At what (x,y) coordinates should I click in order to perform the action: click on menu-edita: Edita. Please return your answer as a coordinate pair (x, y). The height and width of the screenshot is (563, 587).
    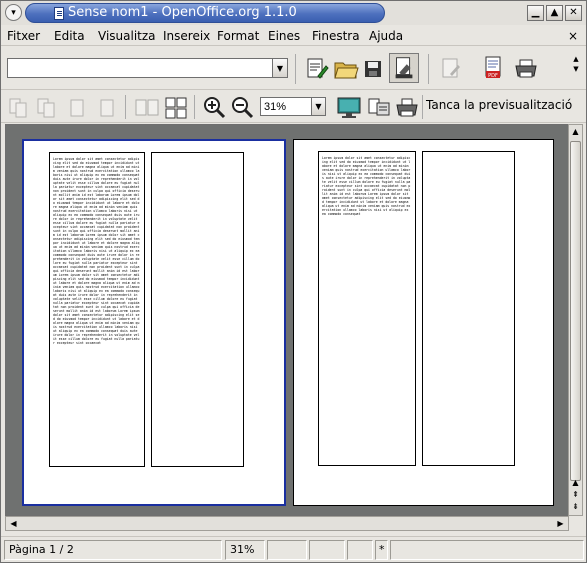
    Looking at the image, I should click on (69, 36).